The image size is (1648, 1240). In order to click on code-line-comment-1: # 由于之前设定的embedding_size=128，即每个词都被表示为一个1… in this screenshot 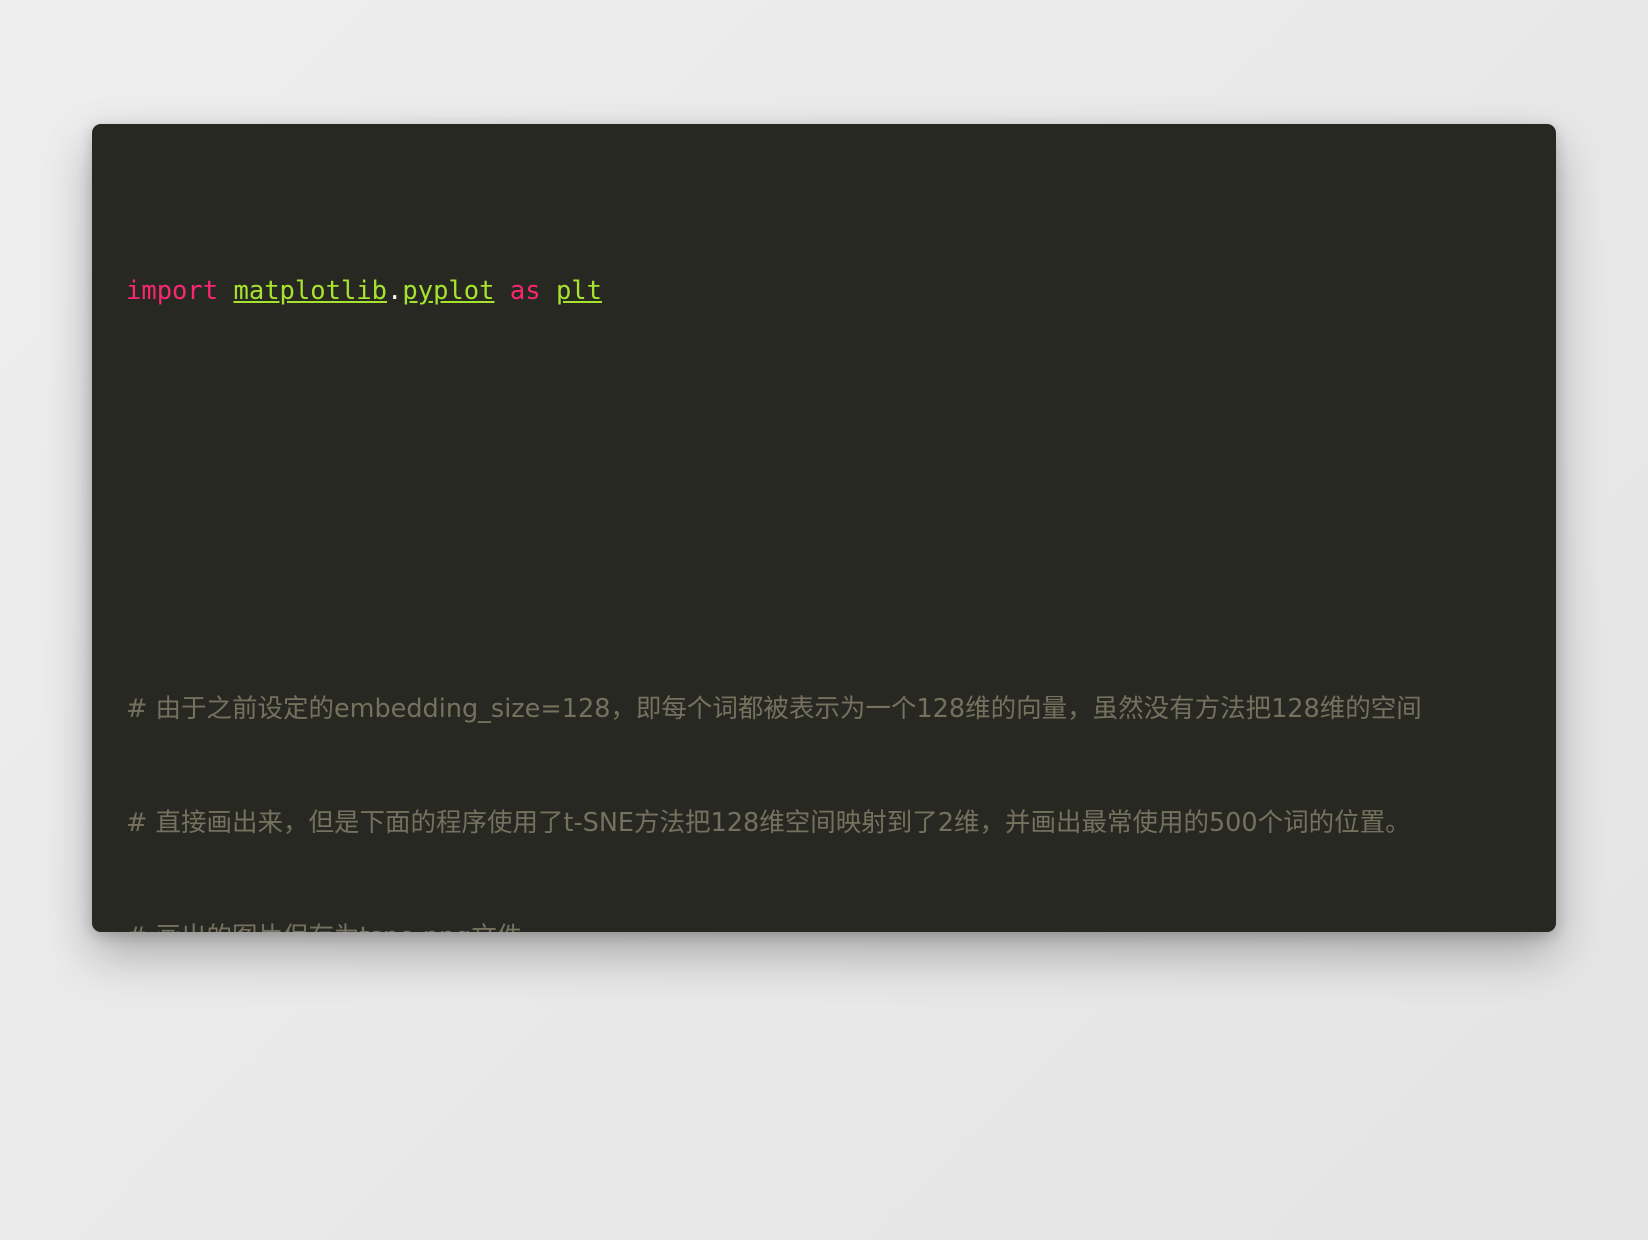, I will do `click(774, 709)`.